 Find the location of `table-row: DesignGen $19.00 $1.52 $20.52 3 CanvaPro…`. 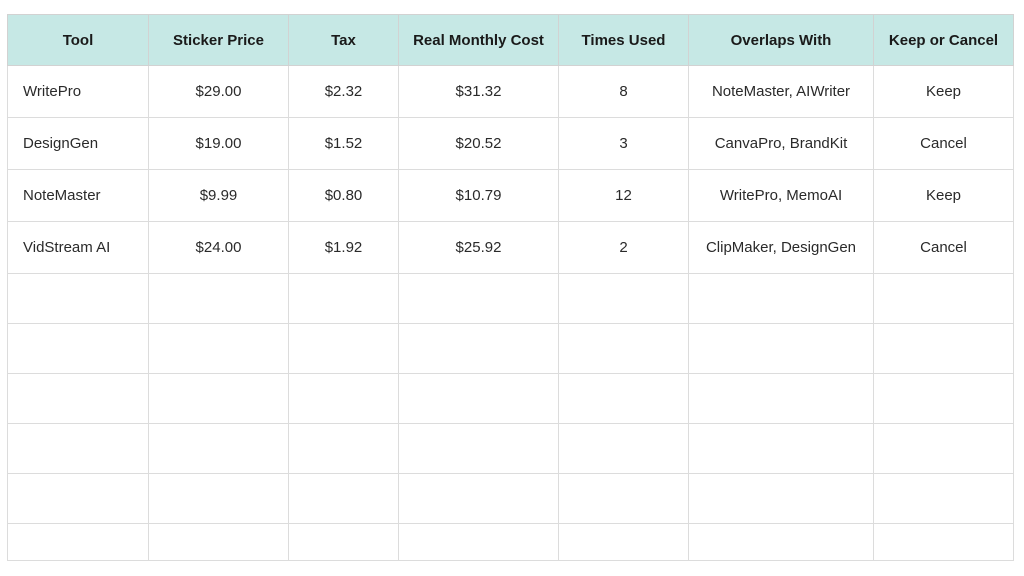

table-row: DesignGen $19.00 $1.52 $20.52 3 CanvaPro… is located at coordinates (510, 143).